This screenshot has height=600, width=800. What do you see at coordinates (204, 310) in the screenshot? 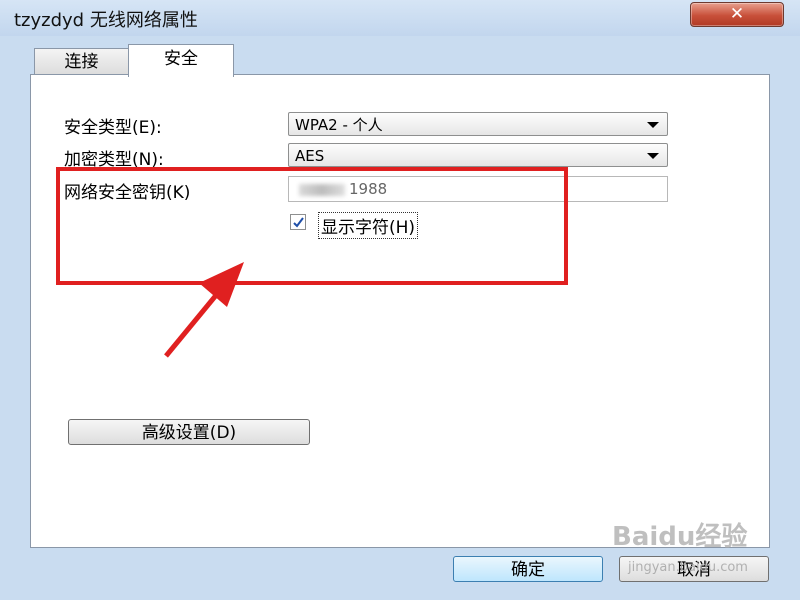
I see `annotation-arrow-icon` at bounding box center [204, 310].